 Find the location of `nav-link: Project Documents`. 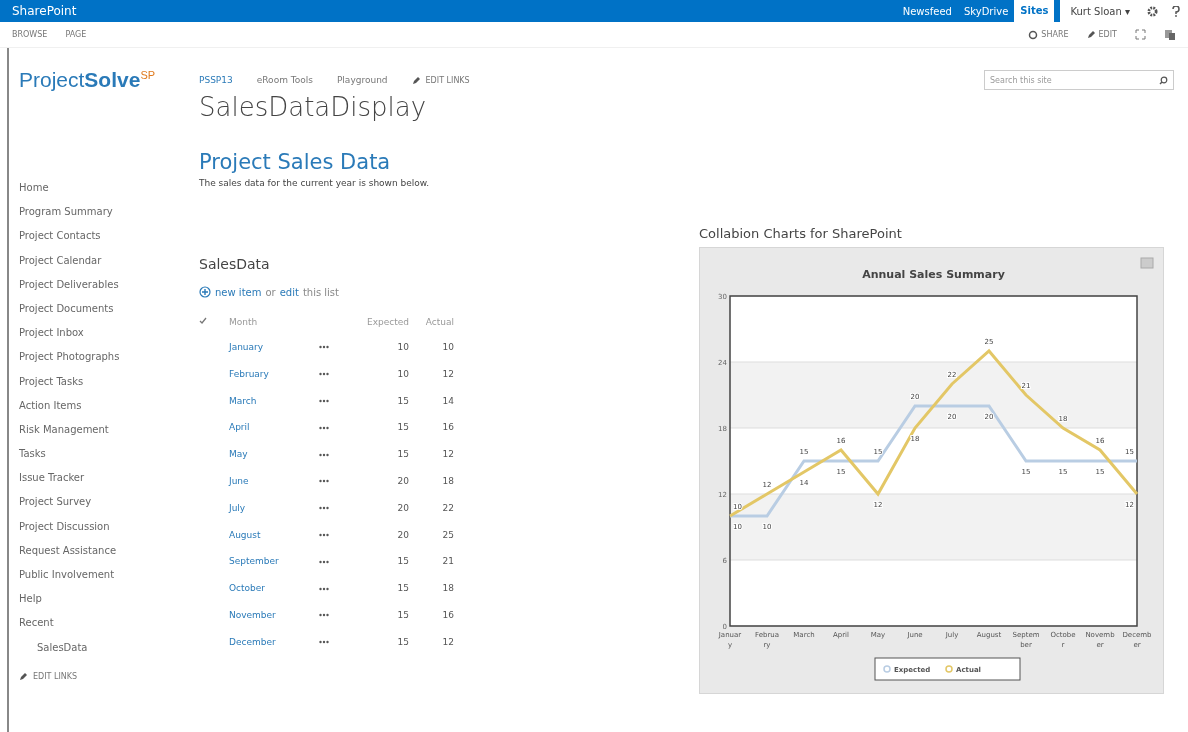

nav-link: Project Documents is located at coordinates (109, 309).